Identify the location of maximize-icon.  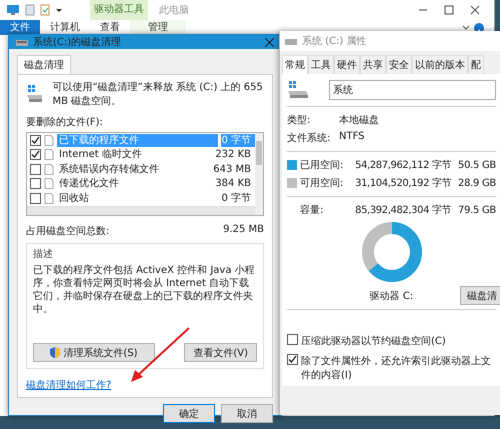
(449, 10).